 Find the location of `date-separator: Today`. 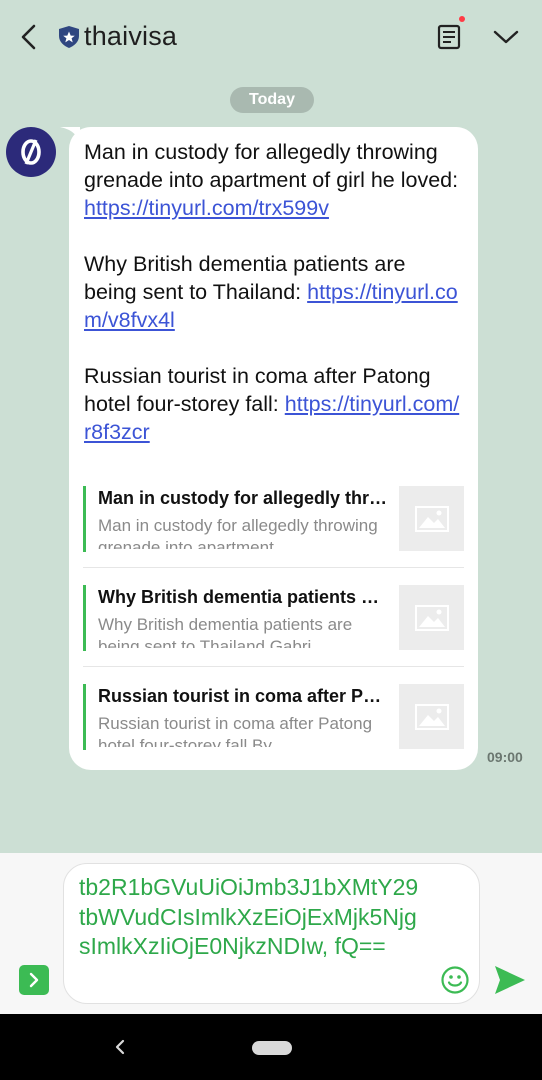

date-separator: Today is located at coordinates (272, 100).